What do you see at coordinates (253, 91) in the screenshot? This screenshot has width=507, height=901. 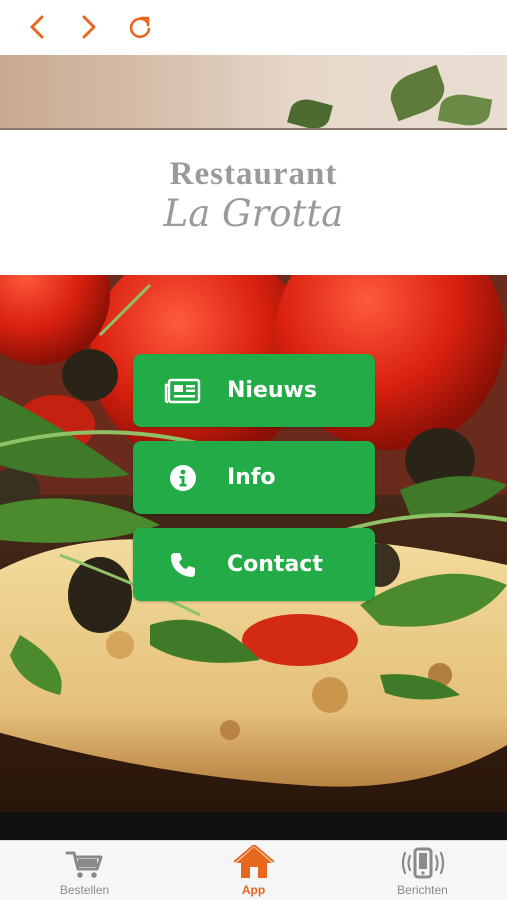 I see `banner-image` at bounding box center [253, 91].